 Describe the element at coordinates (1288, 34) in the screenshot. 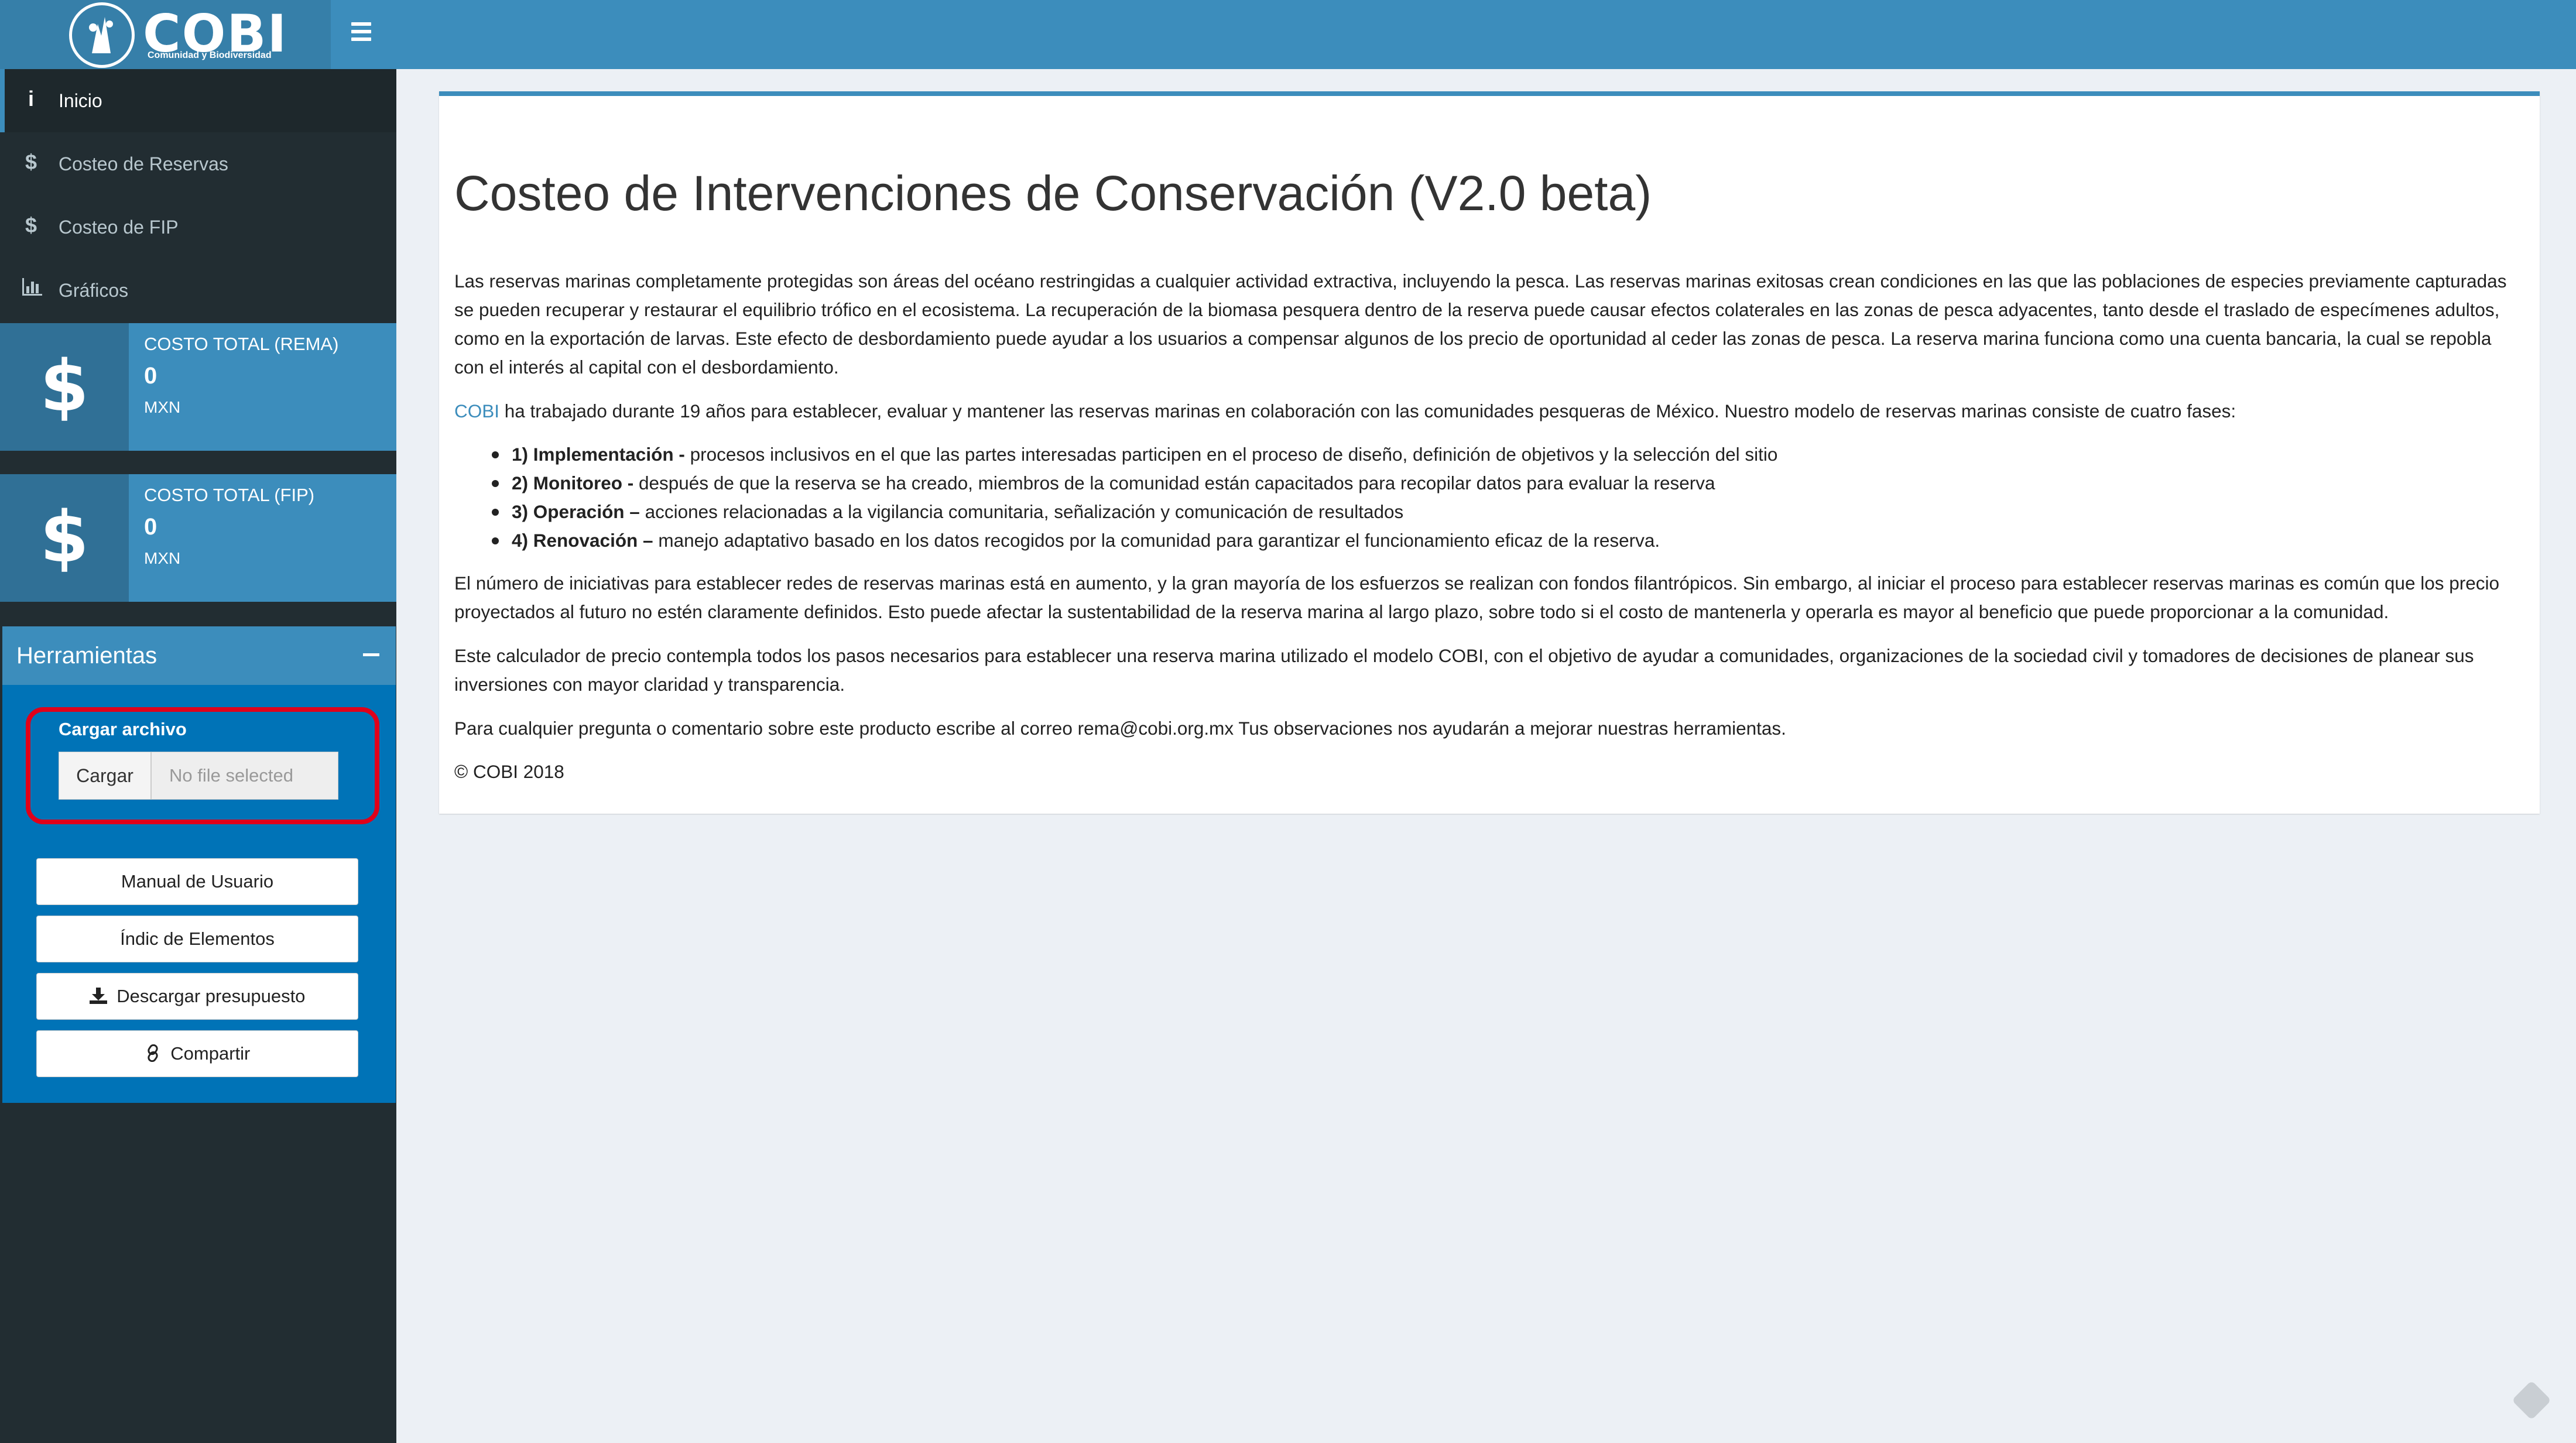

I see `top-header: COBI Comunidad y Biodiversidad` at that location.